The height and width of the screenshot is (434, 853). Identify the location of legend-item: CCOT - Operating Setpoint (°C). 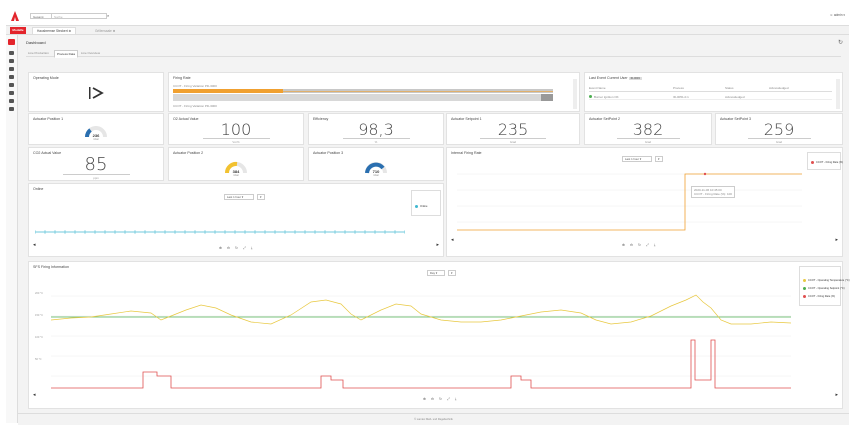
(824, 288).